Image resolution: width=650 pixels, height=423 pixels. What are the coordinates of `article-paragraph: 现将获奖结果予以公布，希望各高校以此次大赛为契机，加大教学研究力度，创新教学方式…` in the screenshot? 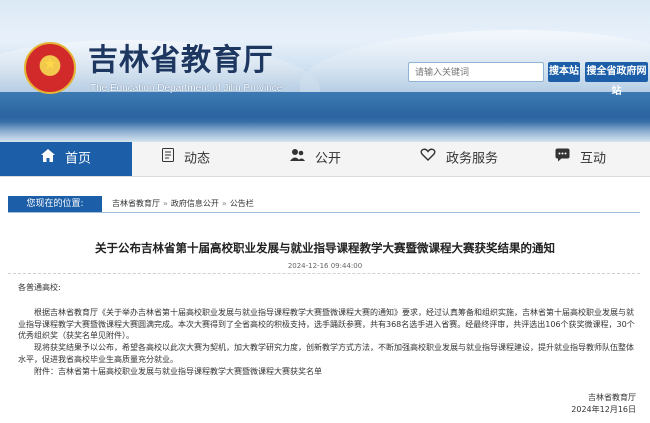 It's located at (326, 353).